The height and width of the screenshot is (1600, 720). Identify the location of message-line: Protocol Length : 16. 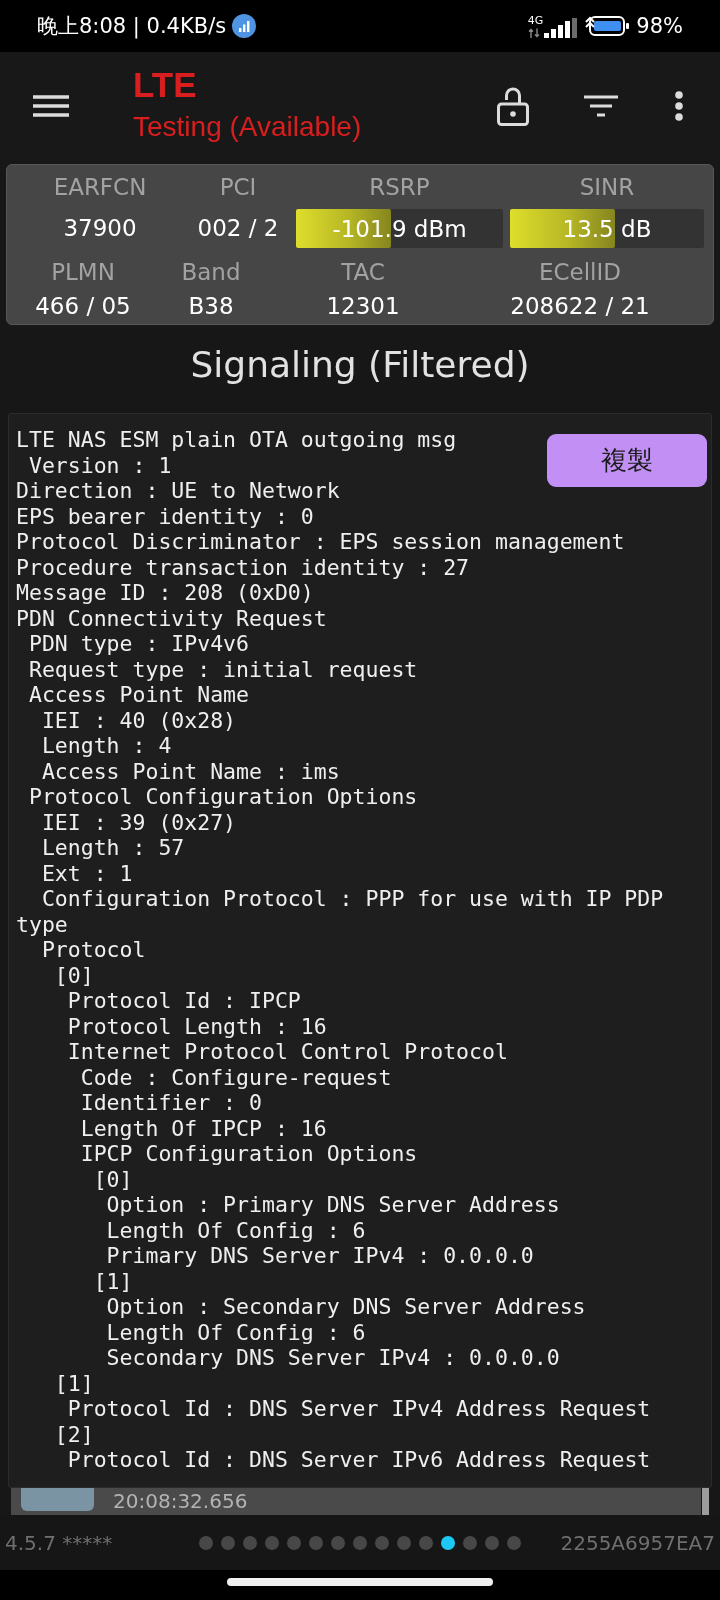
(196, 1026).